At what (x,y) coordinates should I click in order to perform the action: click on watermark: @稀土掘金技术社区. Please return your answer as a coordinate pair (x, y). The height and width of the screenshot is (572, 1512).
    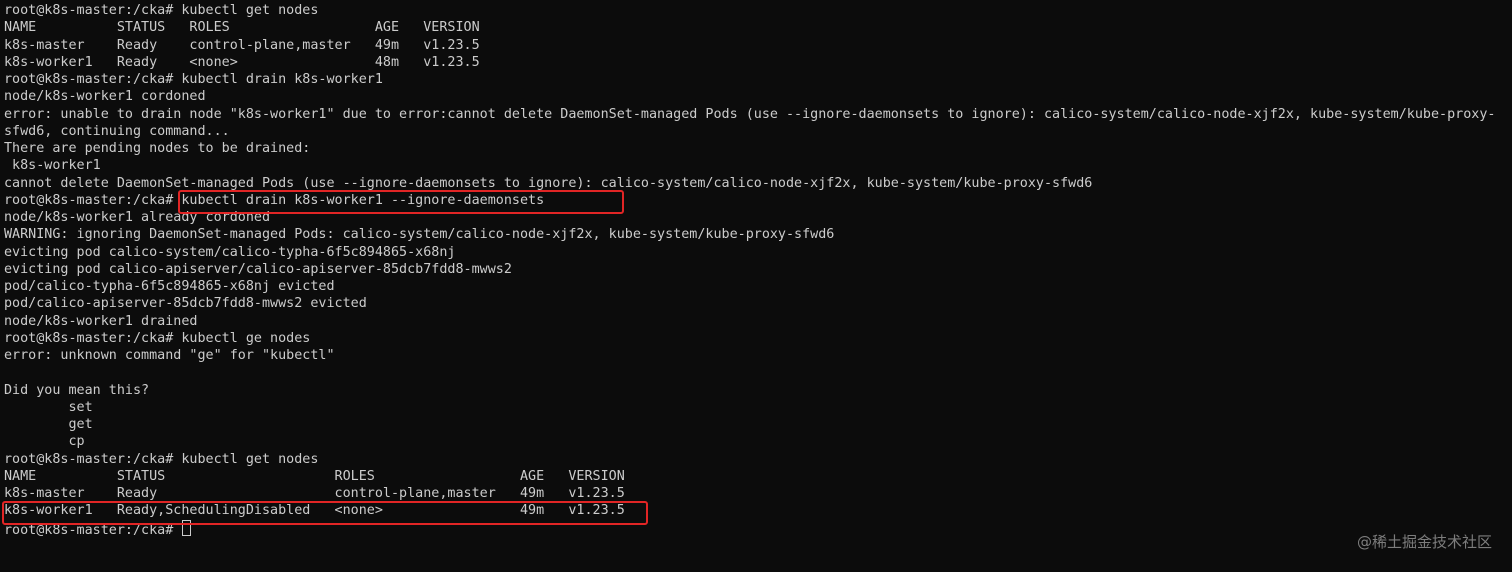
    Looking at the image, I should click on (1424, 542).